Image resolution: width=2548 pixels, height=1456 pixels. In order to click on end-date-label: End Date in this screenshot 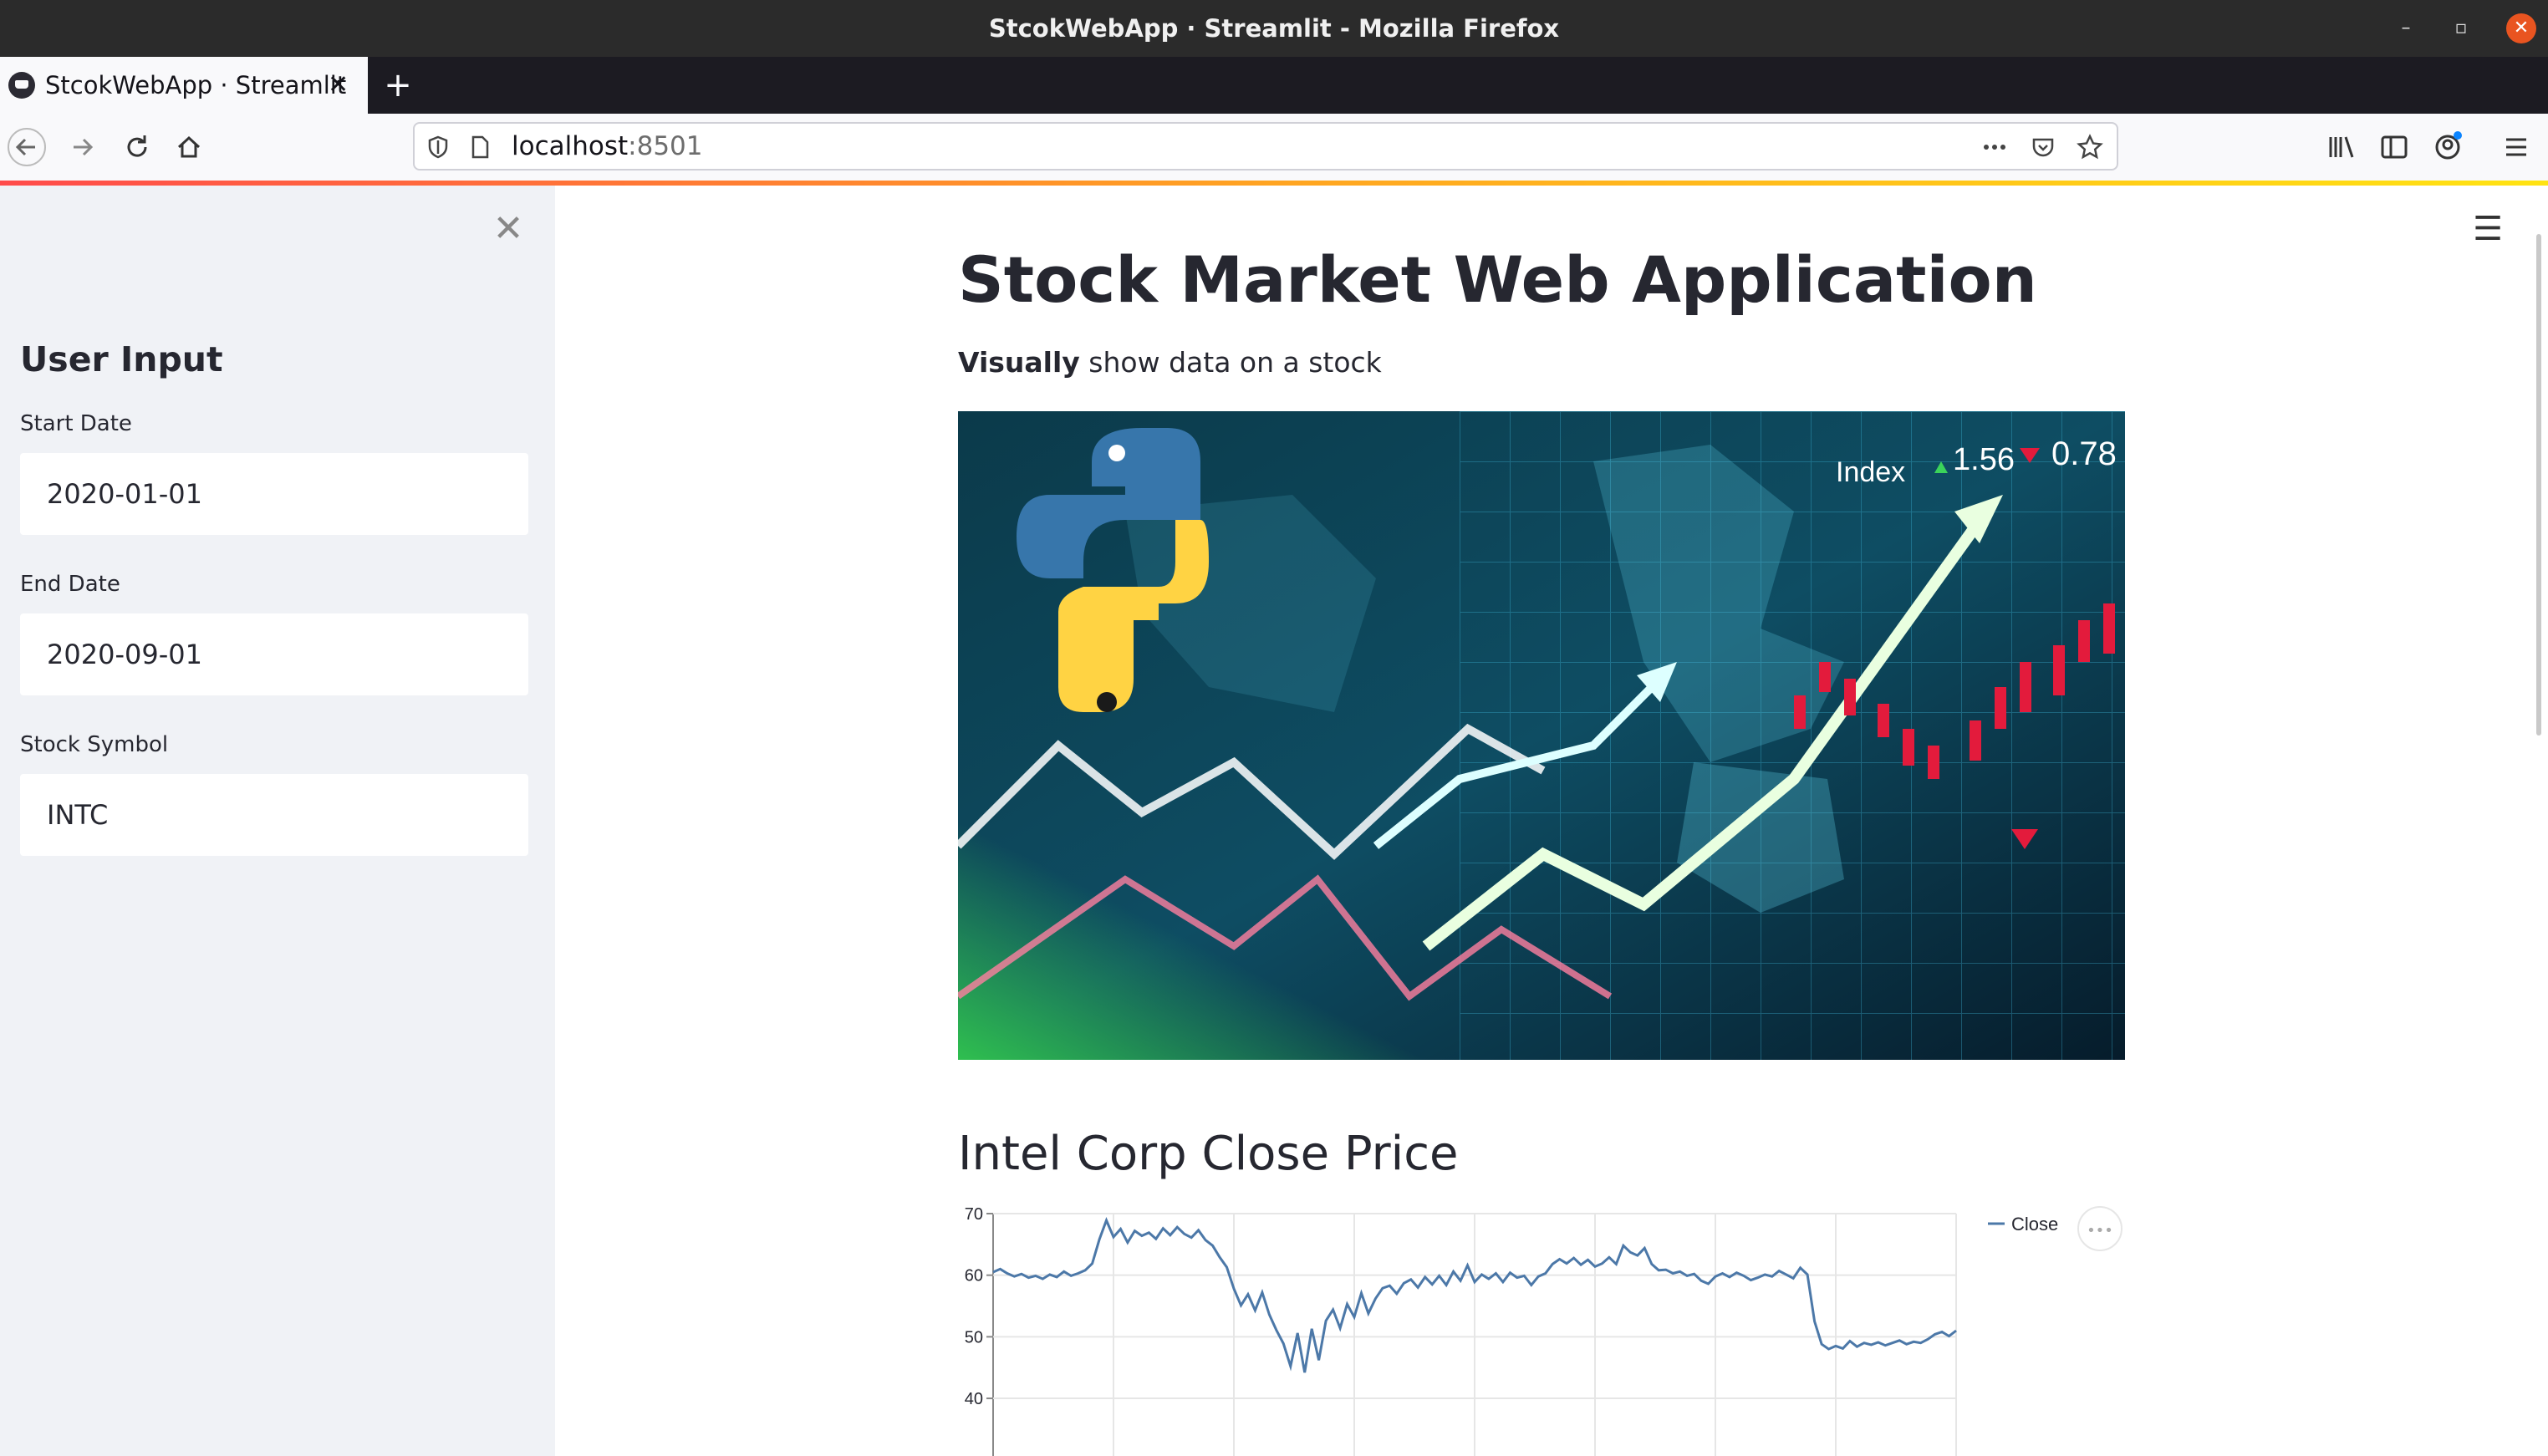, I will do `click(70, 584)`.